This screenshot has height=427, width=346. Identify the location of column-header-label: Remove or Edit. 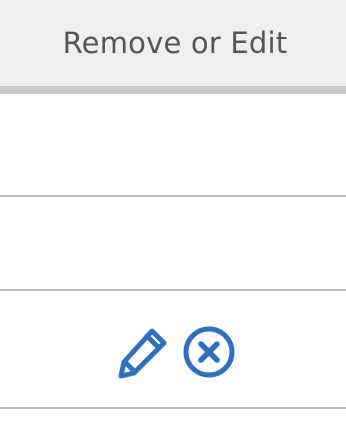
(175, 43).